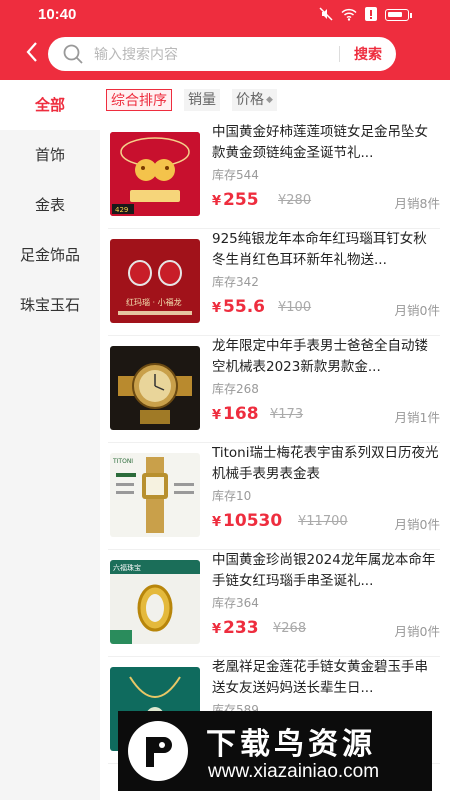 Image resolution: width=450 pixels, height=800 pixels. Describe the element at coordinates (323, 521) in the screenshot. I see `product-original-price: ¥11700` at that location.